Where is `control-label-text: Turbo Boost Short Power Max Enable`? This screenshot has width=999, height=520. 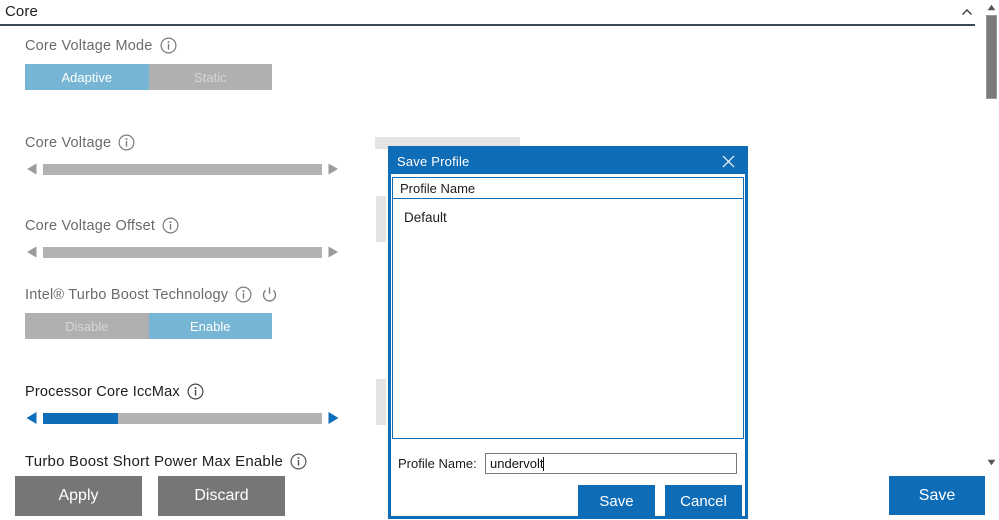
control-label-text: Turbo Boost Short Power Max Enable is located at coordinates (154, 461).